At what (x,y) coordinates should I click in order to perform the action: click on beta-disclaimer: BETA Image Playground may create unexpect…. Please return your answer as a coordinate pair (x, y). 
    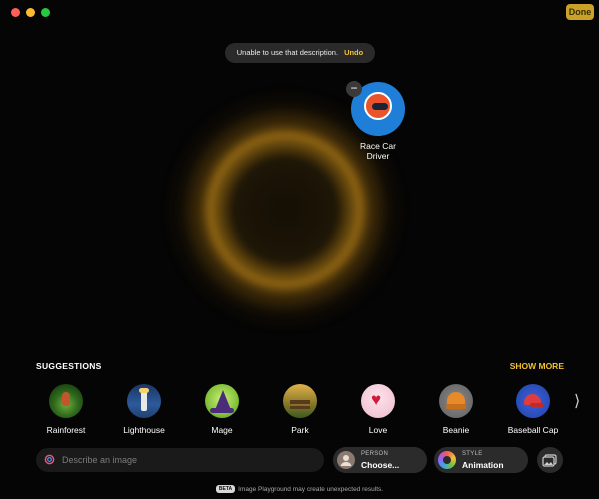
    Looking at the image, I should click on (299, 489).